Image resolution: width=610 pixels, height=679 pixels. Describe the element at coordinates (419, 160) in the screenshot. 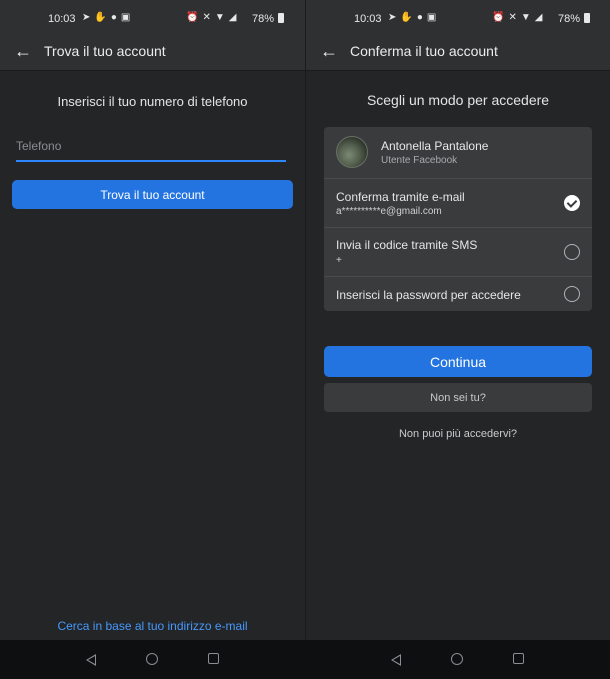

I see `account-subtitle: Utente Facebook` at that location.